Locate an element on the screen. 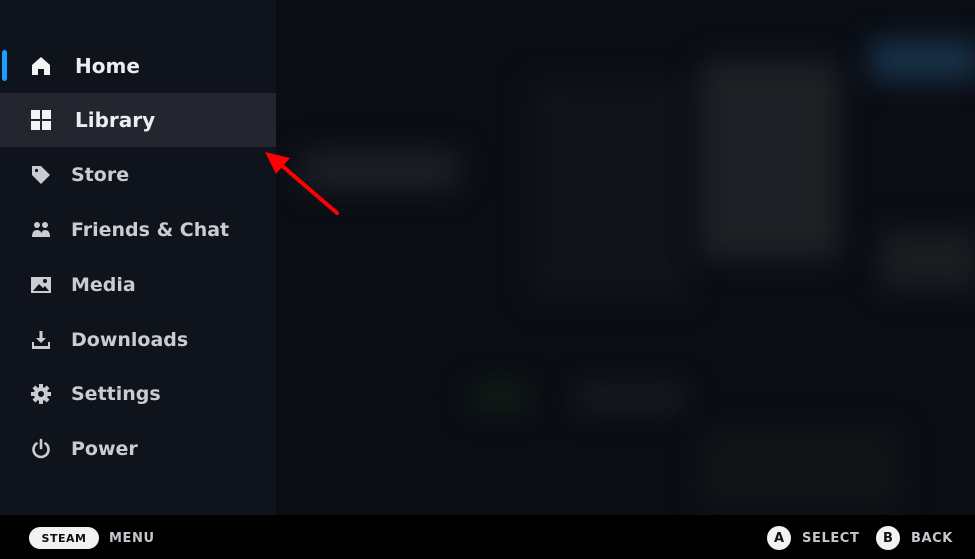  controller-hint-bar: STEAM MENU A SELECT B BACK is located at coordinates (487, 537).